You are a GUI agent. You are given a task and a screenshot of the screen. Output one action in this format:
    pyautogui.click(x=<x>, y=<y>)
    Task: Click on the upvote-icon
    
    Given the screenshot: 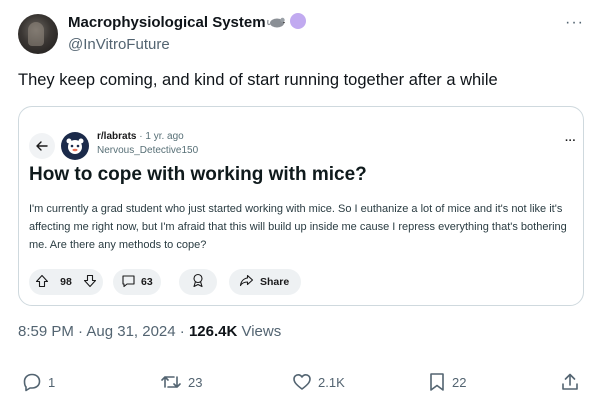 What is the action you would take?
    pyautogui.click(x=42, y=282)
    